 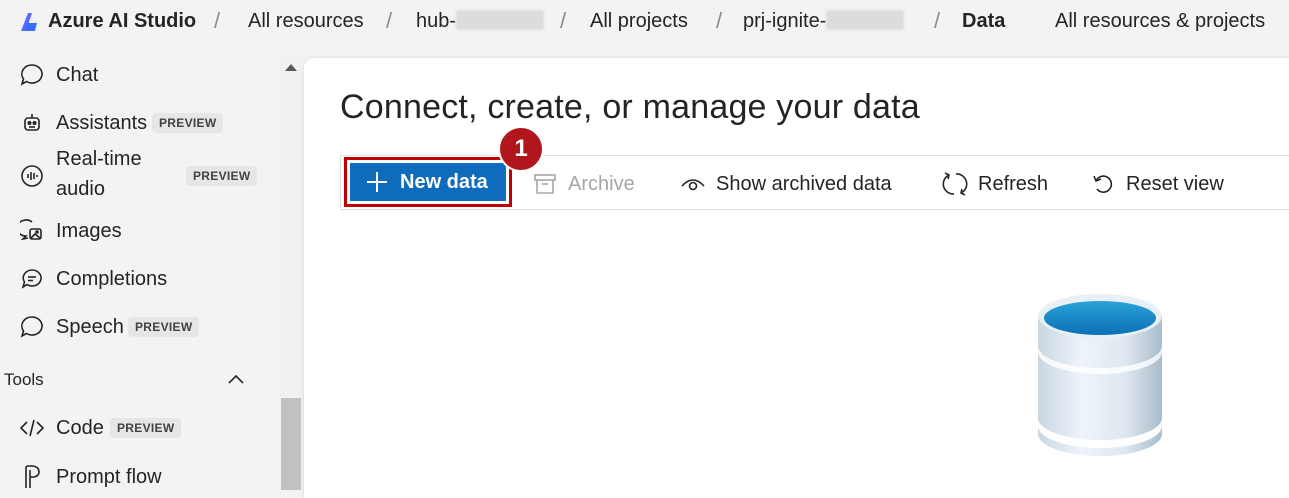 I want to click on sidebar-item-code: Code PREVIEW, so click(x=140, y=428).